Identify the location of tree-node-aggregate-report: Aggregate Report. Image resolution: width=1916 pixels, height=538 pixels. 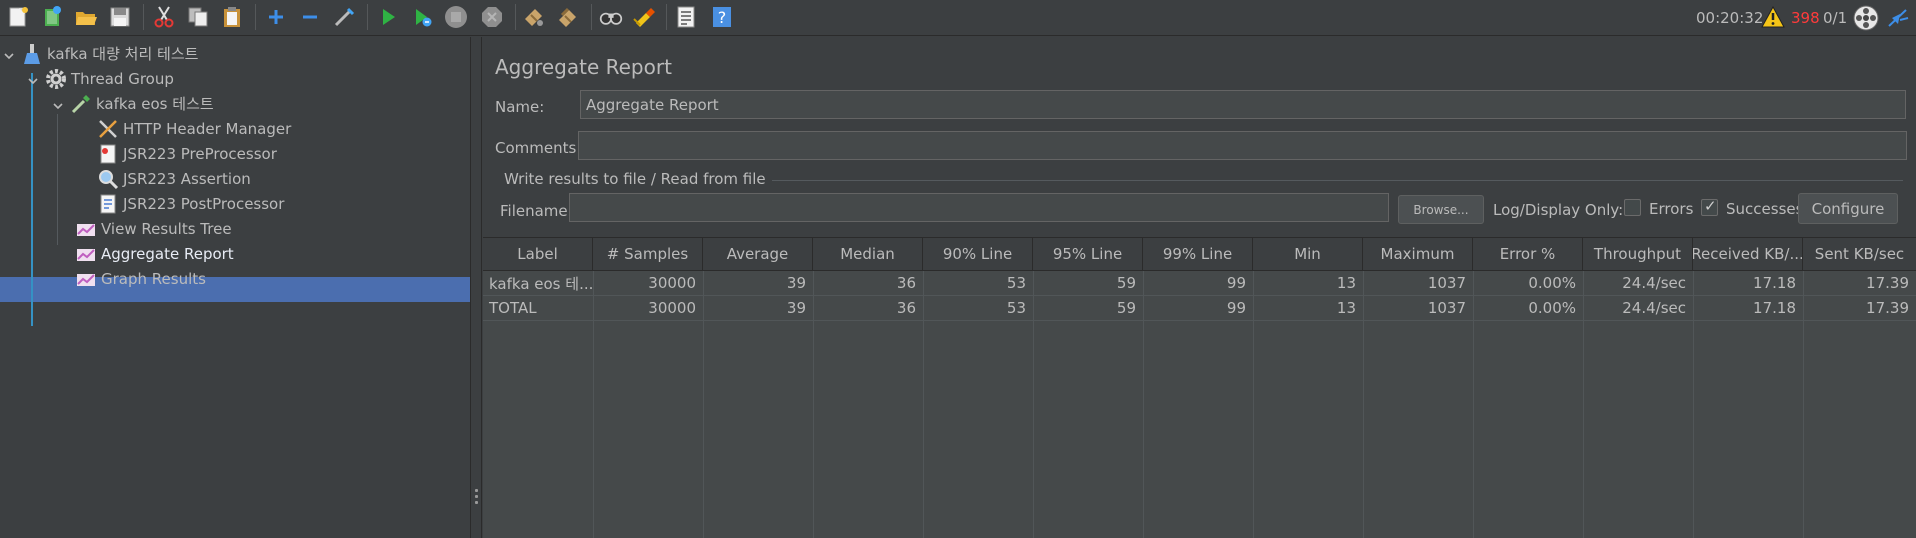
(154, 253).